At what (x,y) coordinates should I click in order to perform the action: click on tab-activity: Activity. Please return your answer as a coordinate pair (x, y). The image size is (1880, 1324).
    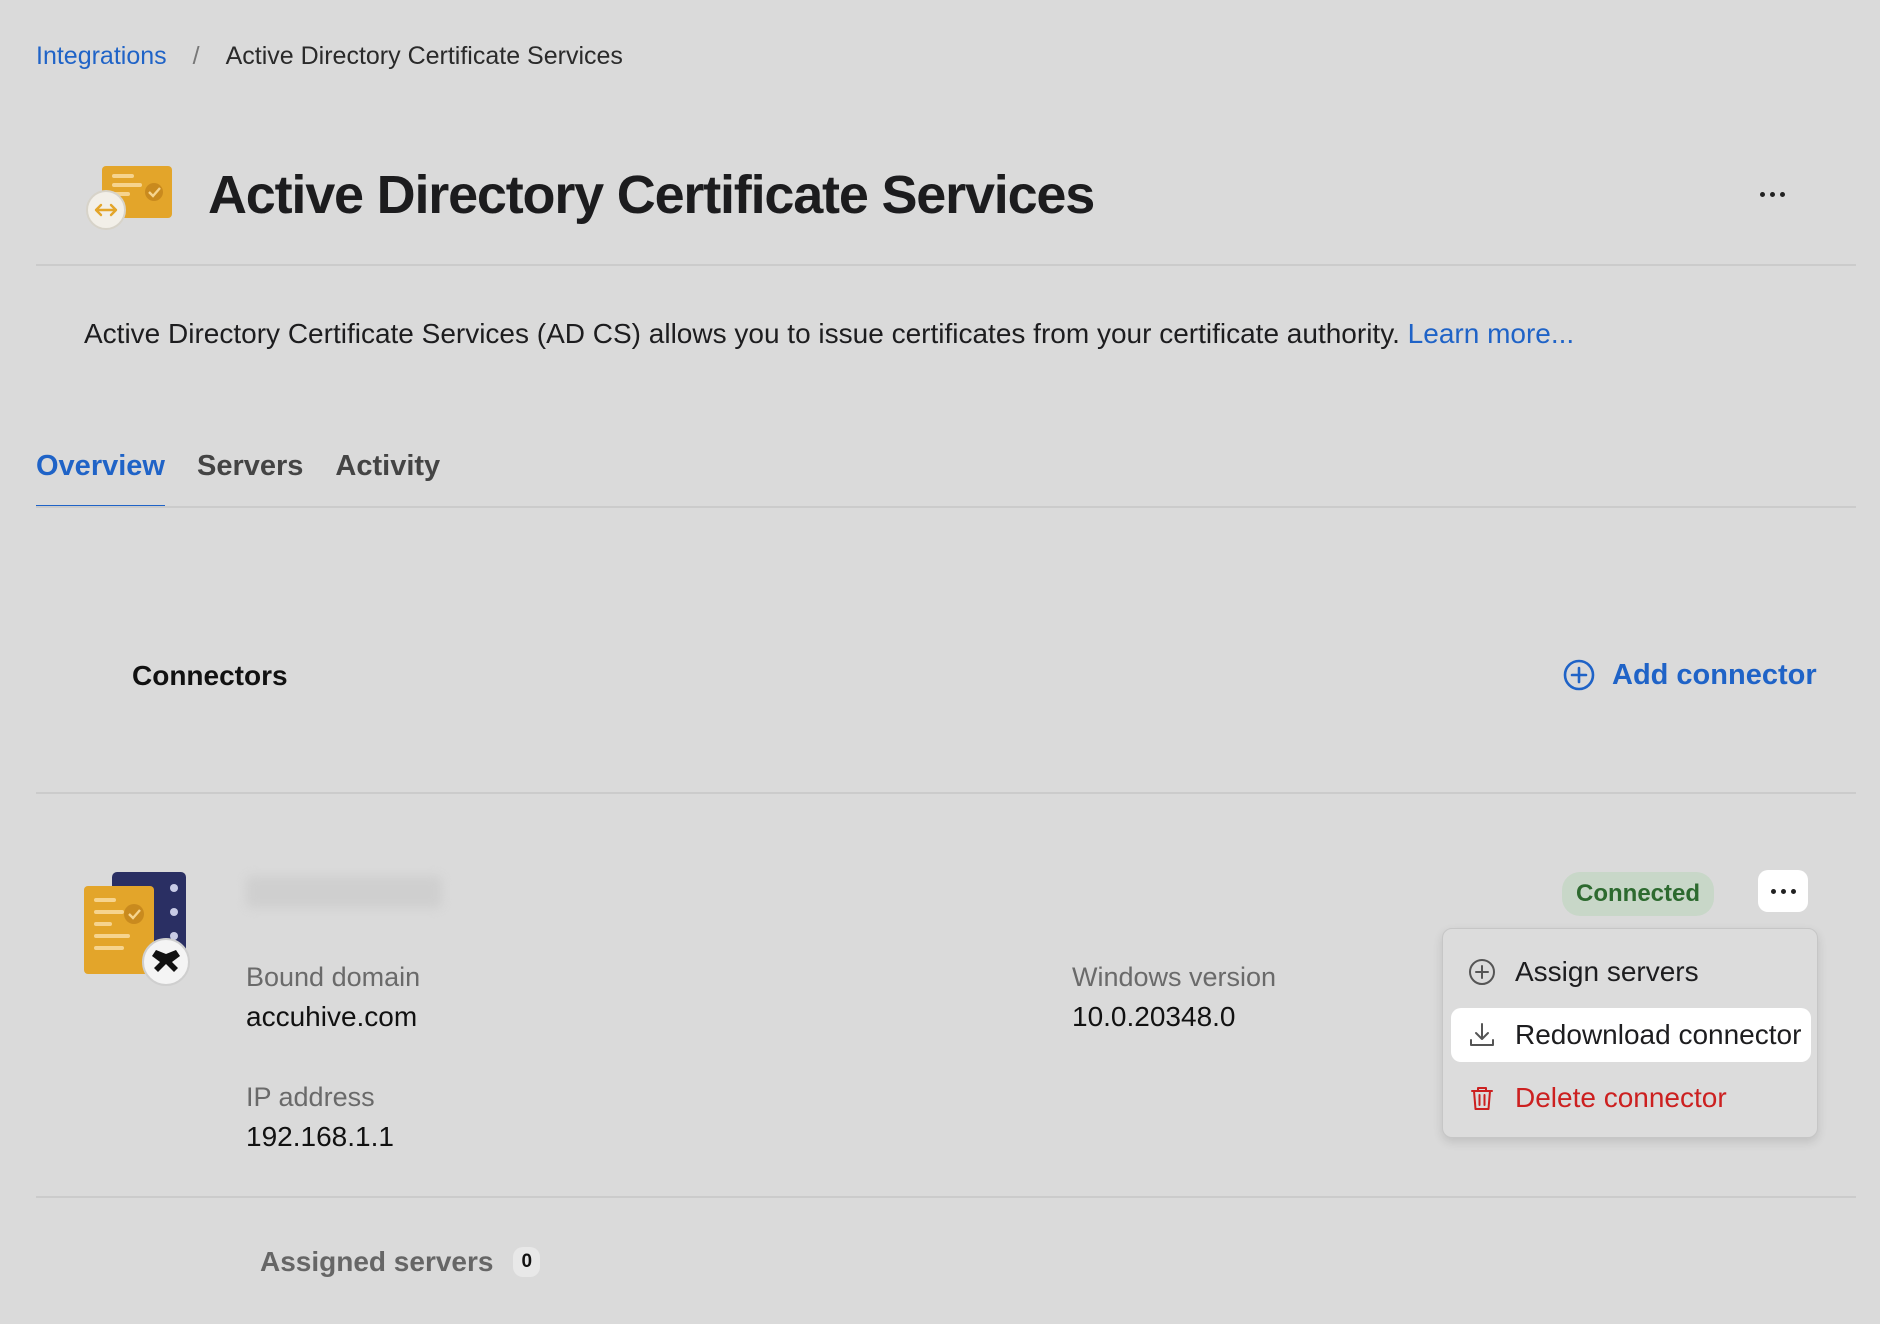
    Looking at the image, I should click on (387, 479).